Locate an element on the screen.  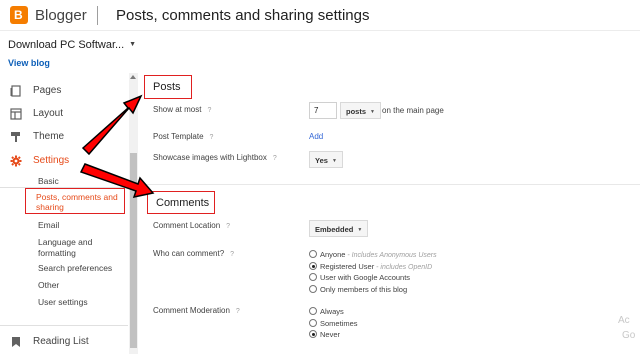
activation-watermark: Ac is located at coordinates (624, 320).